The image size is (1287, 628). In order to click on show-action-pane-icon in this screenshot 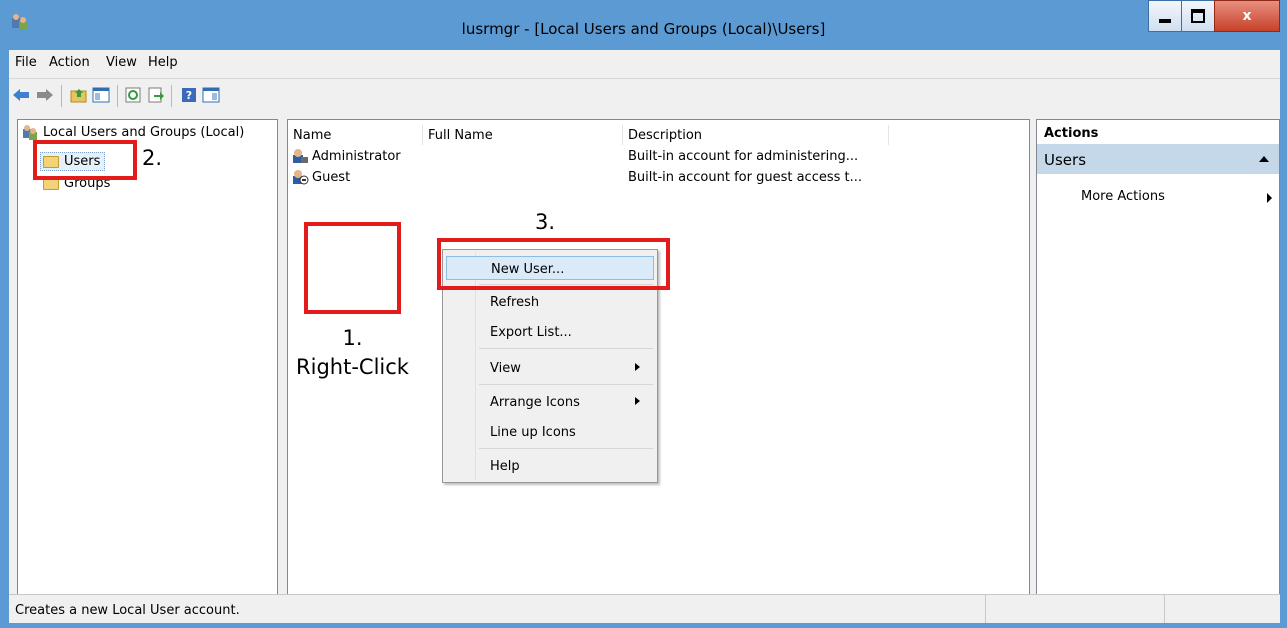, I will do `click(211, 95)`.